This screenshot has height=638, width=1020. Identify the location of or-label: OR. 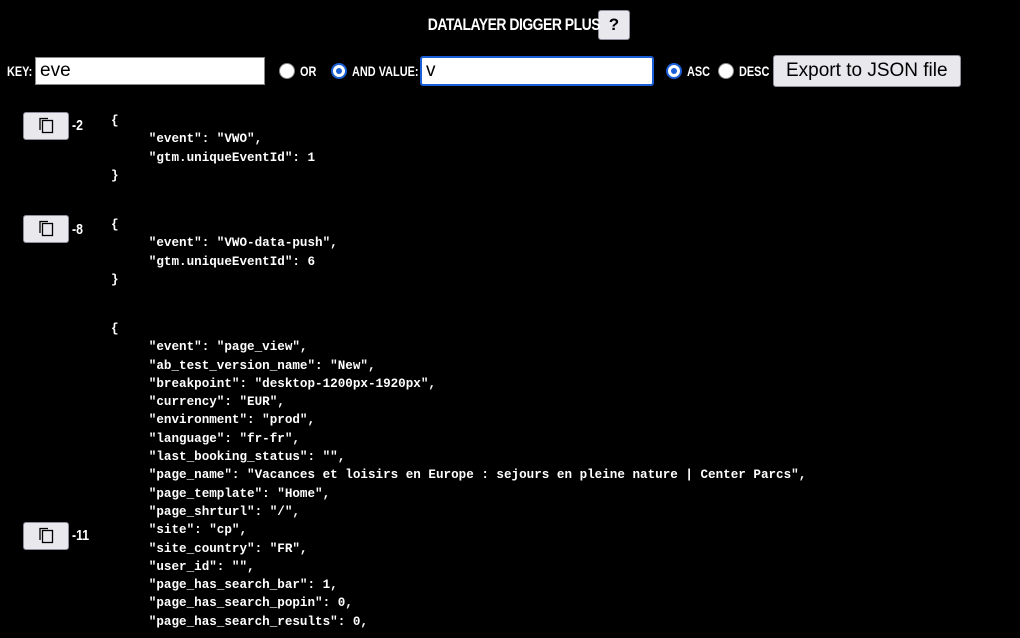
(308, 71).